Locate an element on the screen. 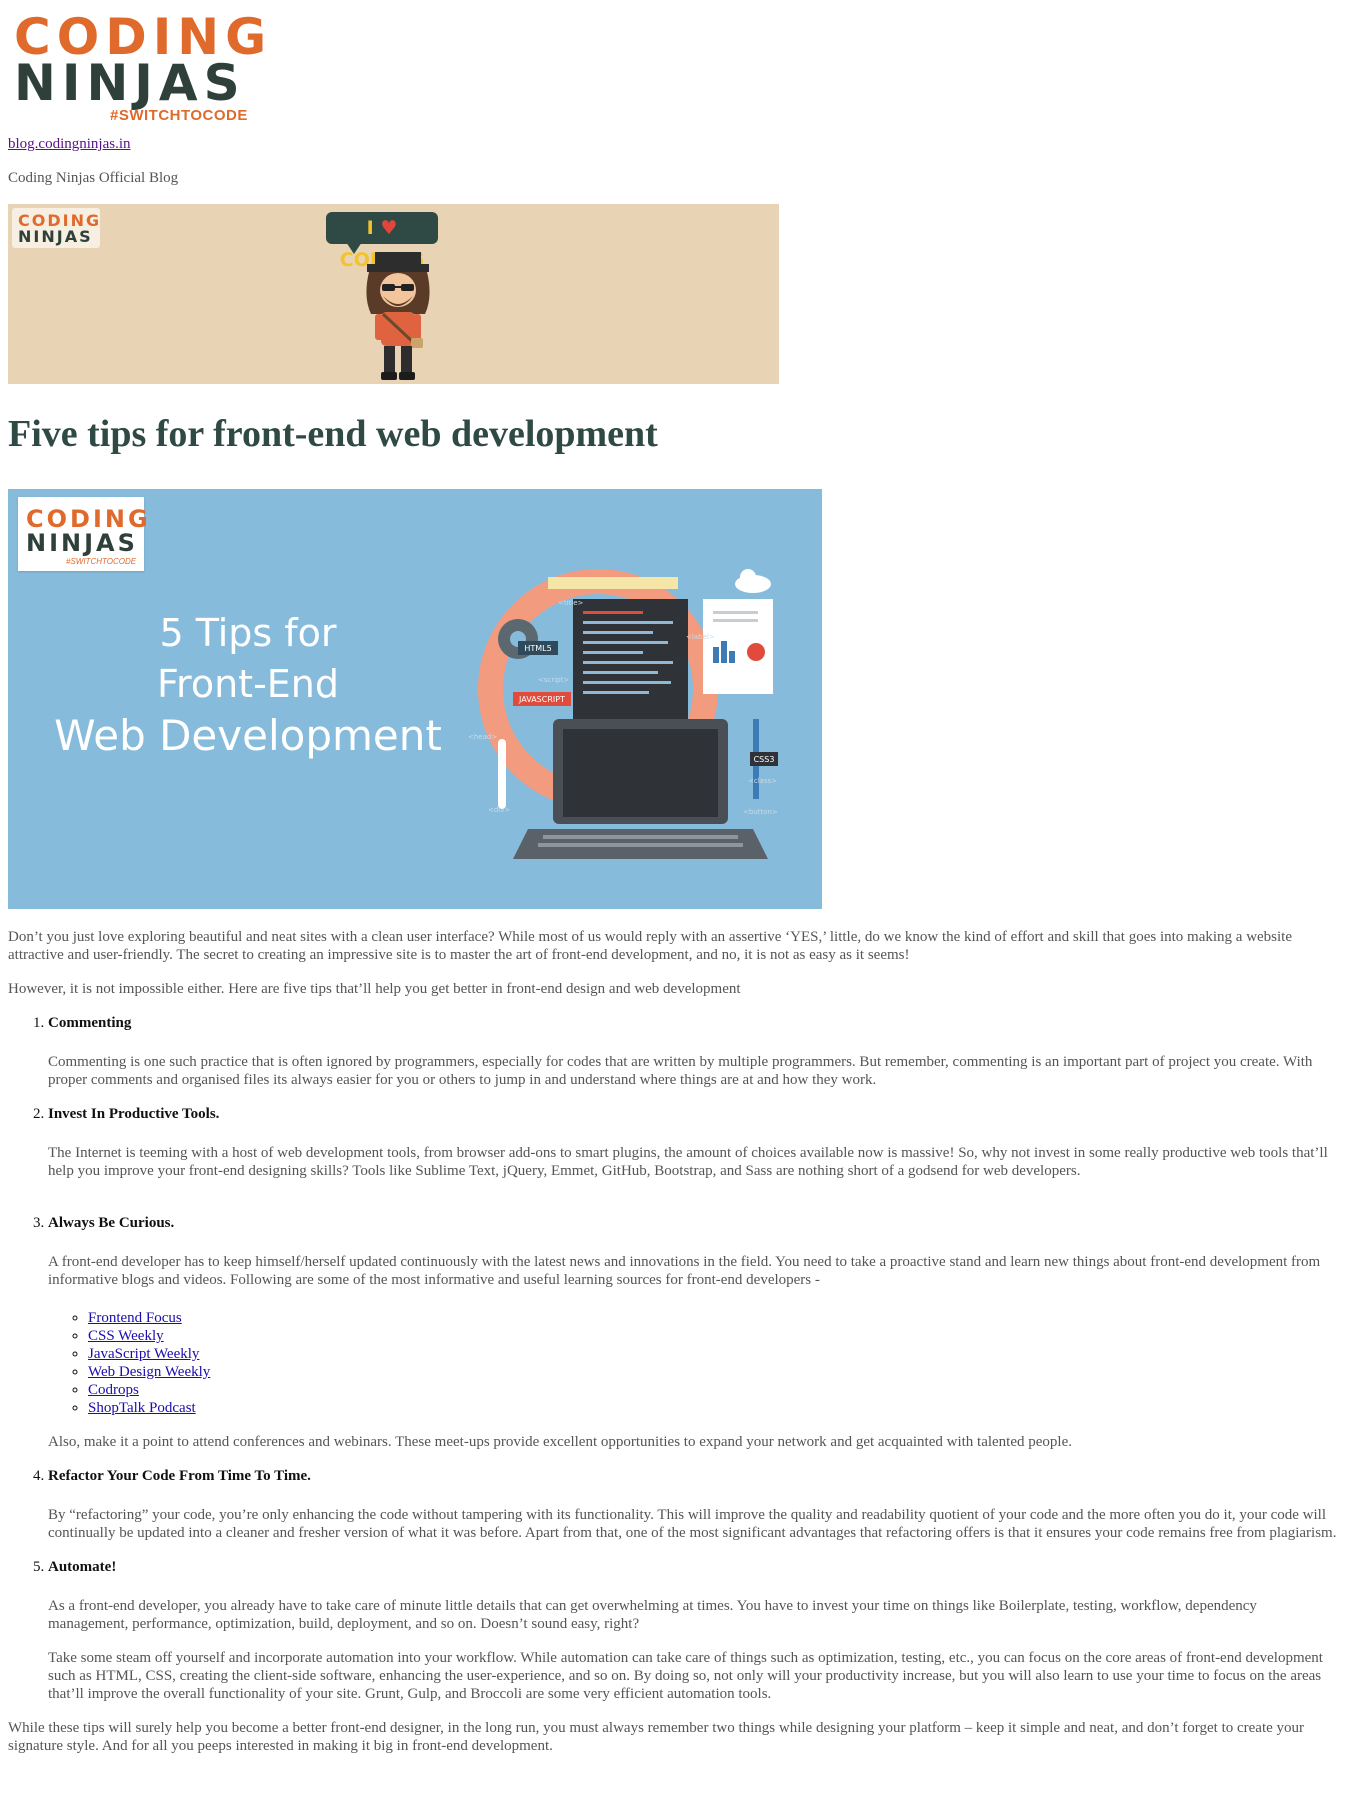 Image resolution: width=1349 pixels, height=1804 pixels. tag-javascript: JAVASCRIPT is located at coordinates (541, 699).